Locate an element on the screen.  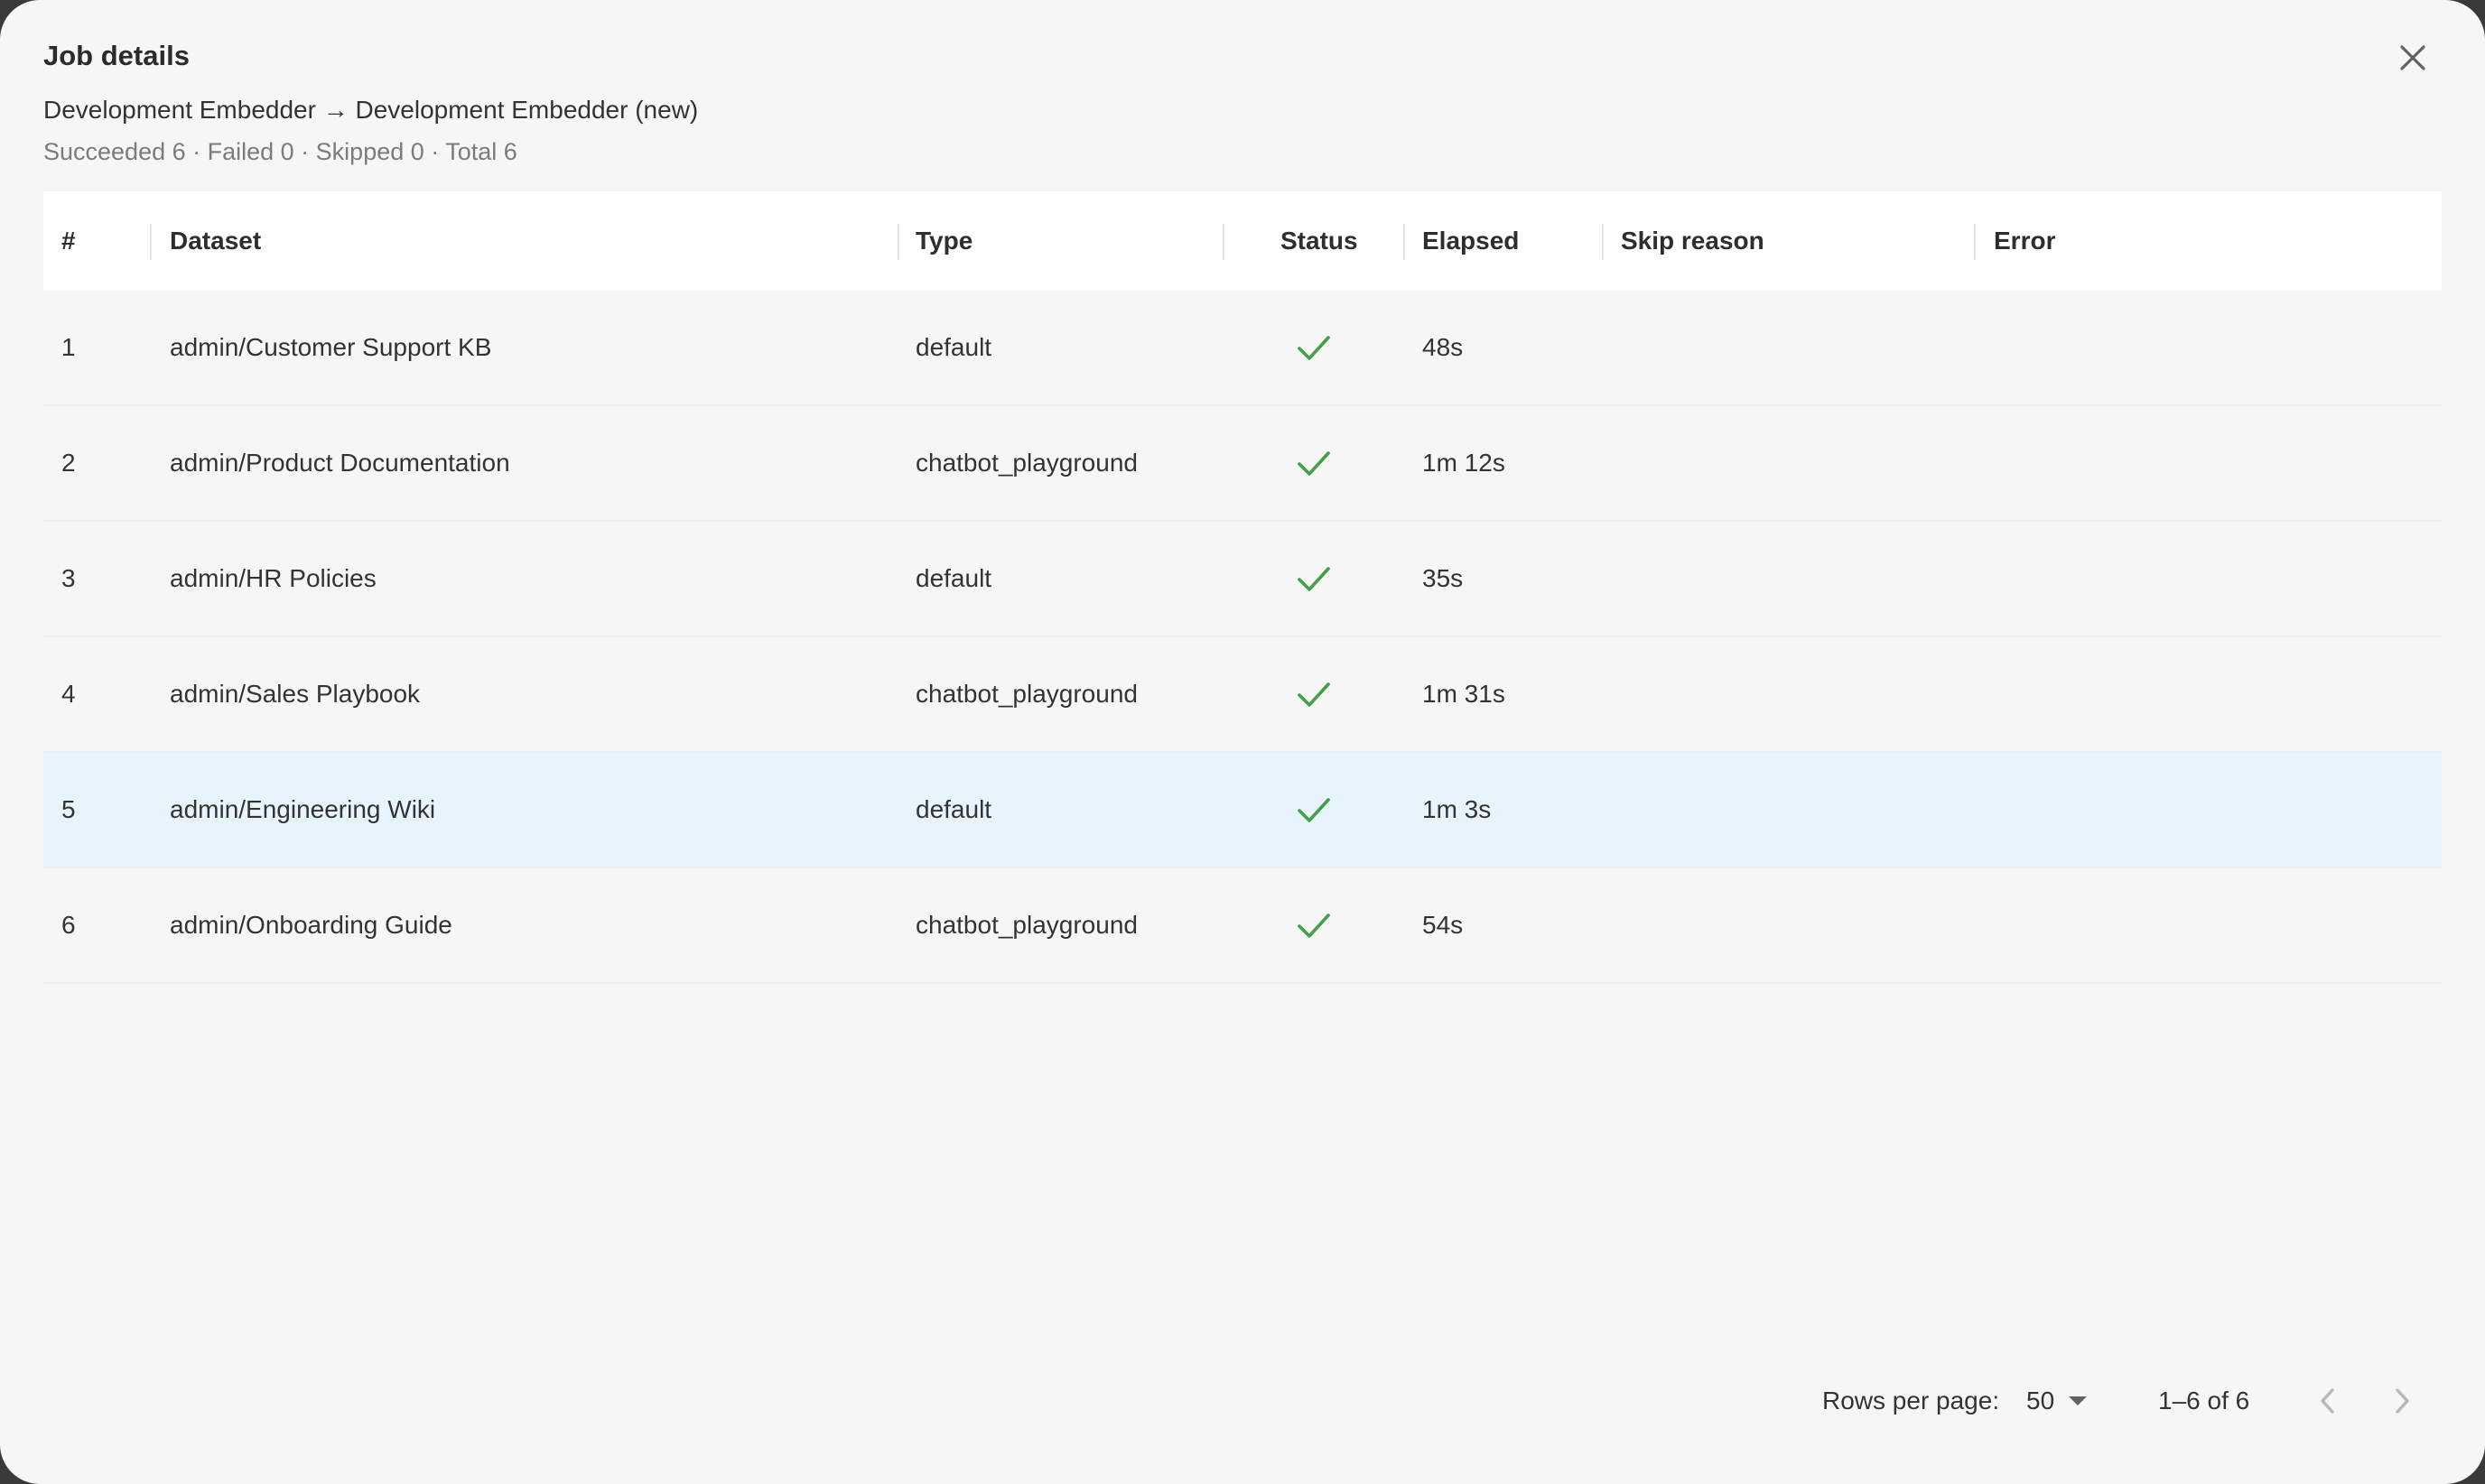
table-row: 3 admin/HR Policies default 35s is located at coordinates (1242, 579).